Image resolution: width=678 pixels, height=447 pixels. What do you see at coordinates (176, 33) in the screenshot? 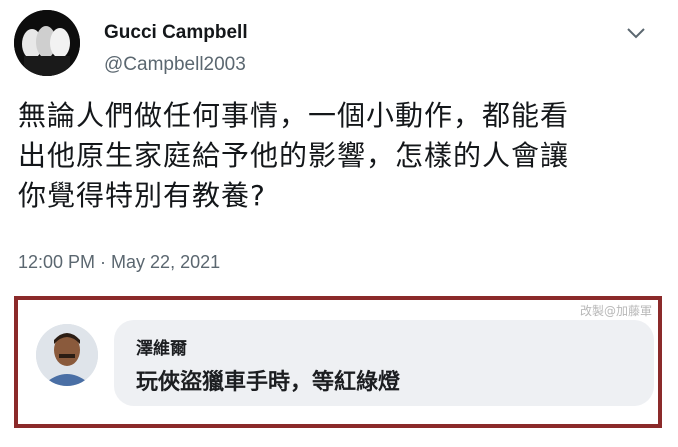
I see `display-name: Gucci Campbell` at bounding box center [176, 33].